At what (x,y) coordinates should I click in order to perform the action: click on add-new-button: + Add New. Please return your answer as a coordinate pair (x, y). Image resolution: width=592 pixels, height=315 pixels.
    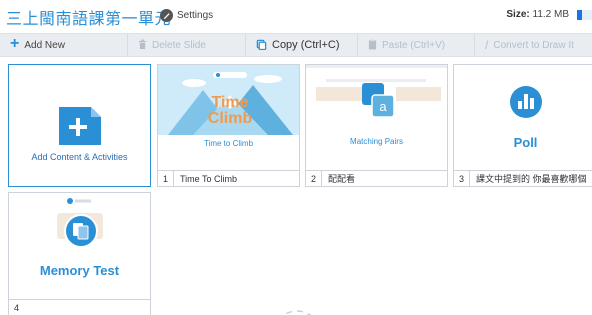
    Looking at the image, I should click on (64, 45).